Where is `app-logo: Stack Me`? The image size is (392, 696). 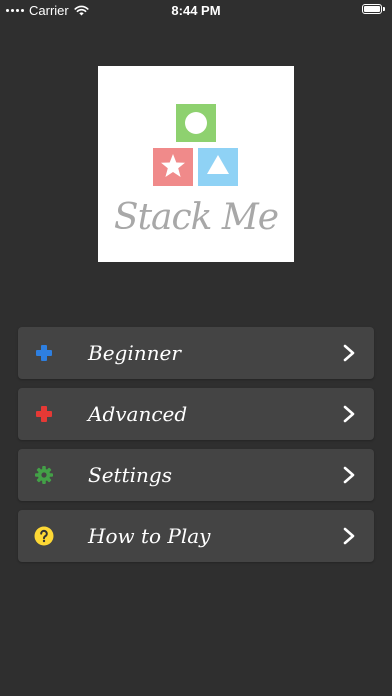
app-logo: Stack Me is located at coordinates (196, 164).